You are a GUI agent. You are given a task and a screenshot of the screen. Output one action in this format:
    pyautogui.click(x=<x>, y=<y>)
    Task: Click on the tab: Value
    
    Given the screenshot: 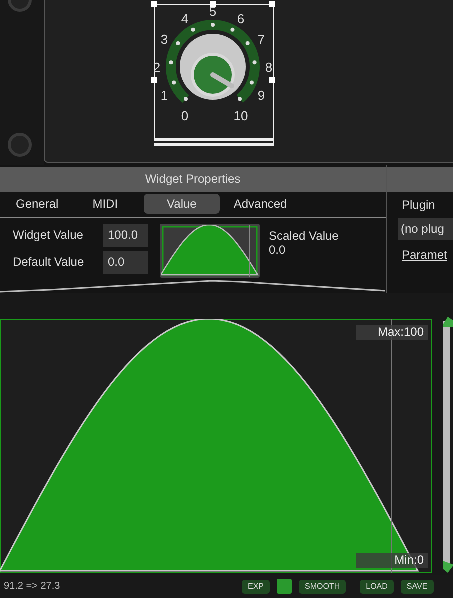 What is the action you would take?
    pyautogui.click(x=182, y=204)
    